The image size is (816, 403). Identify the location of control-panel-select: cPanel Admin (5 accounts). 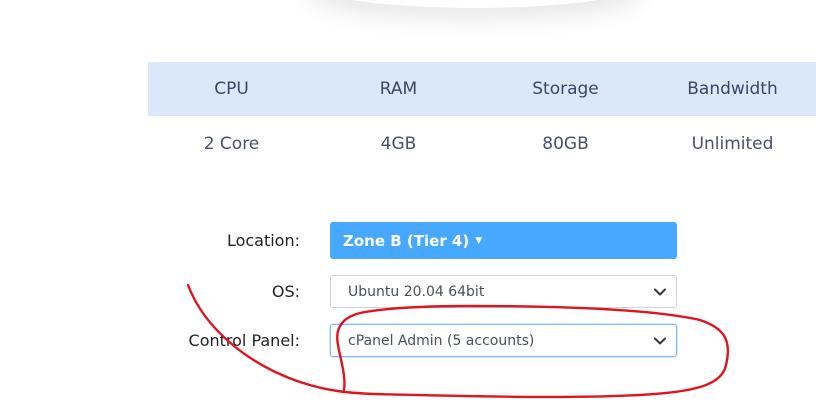
(503, 340).